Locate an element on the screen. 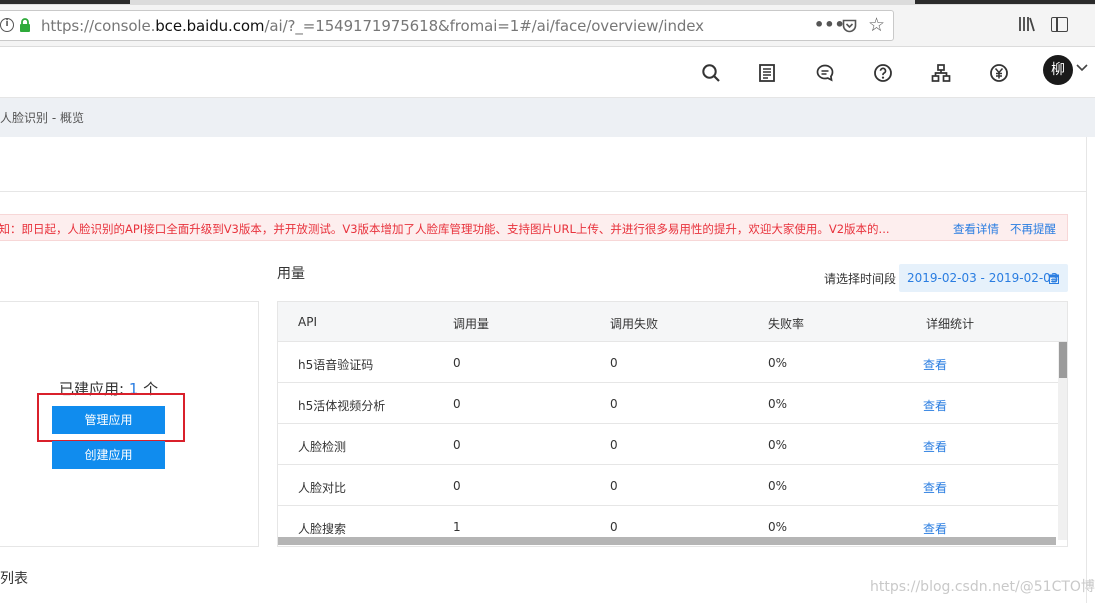 This screenshot has width=1095, height=603. api-name: 人脸搜索 is located at coordinates (322, 529).